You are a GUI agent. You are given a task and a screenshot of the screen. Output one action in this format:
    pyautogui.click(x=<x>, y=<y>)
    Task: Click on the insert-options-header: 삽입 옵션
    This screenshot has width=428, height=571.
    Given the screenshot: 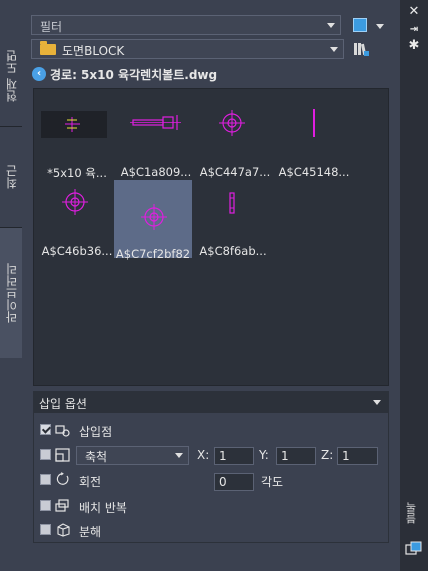 What is the action you would take?
    pyautogui.click(x=211, y=402)
    